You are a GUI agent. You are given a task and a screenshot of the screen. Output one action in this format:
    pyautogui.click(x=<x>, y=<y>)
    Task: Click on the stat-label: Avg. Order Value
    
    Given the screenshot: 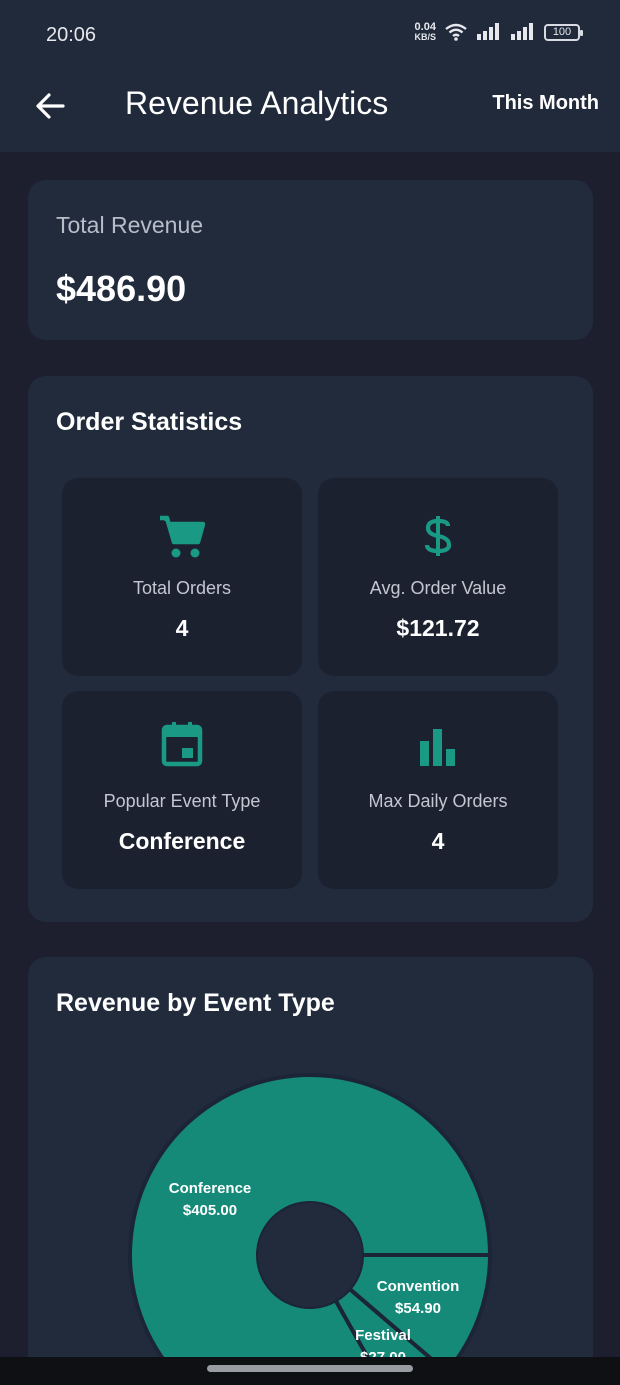 What is the action you would take?
    pyautogui.click(x=438, y=588)
    